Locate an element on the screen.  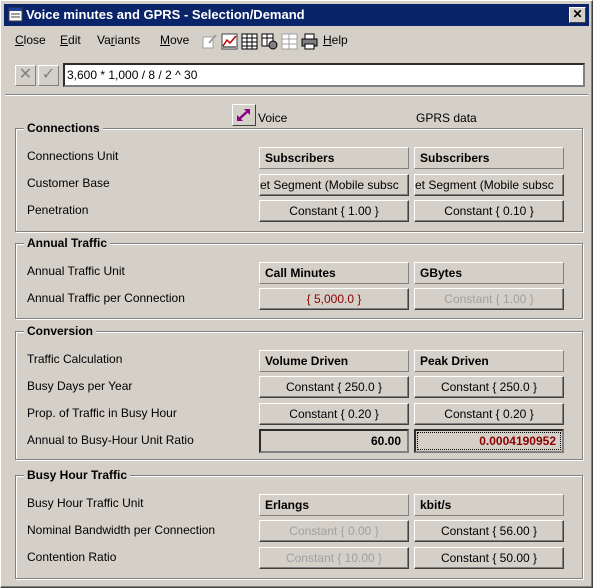
voice-annual-traffic-unit: Call Minutes is located at coordinates (334, 273).